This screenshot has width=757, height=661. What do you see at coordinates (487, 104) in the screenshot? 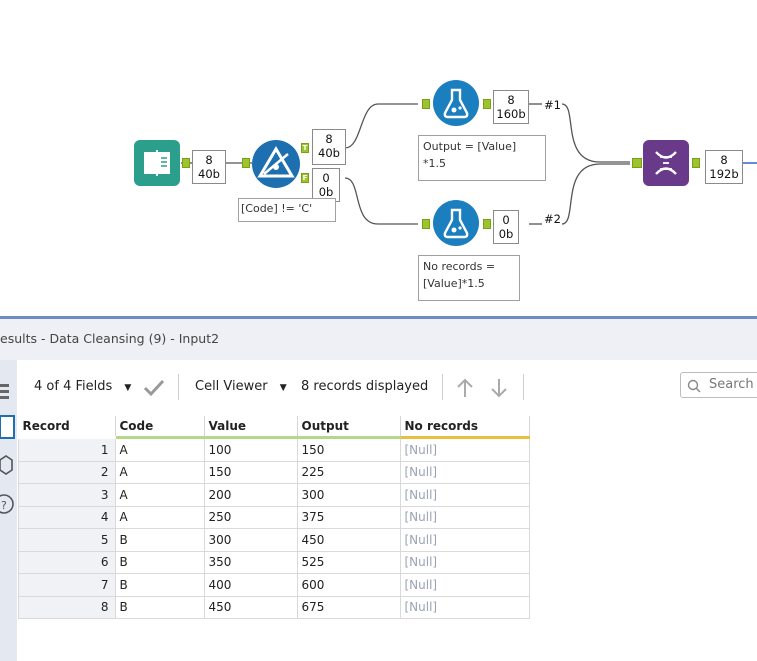
I see `formula1-output-anchor` at bounding box center [487, 104].